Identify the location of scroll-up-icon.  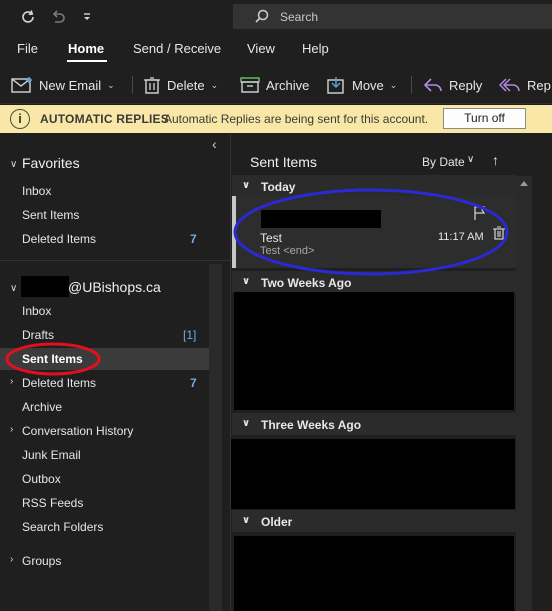
(524, 183).